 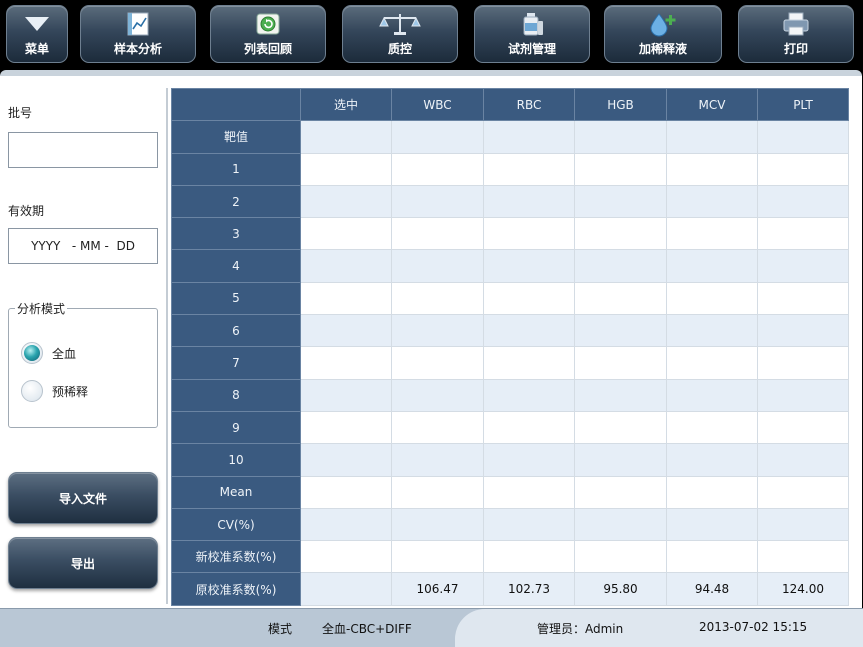 What do you see at coordinates (268, 34) in the screenshot?
I see `list-review-button: 列表回顾` at bounding box center [268, 34].